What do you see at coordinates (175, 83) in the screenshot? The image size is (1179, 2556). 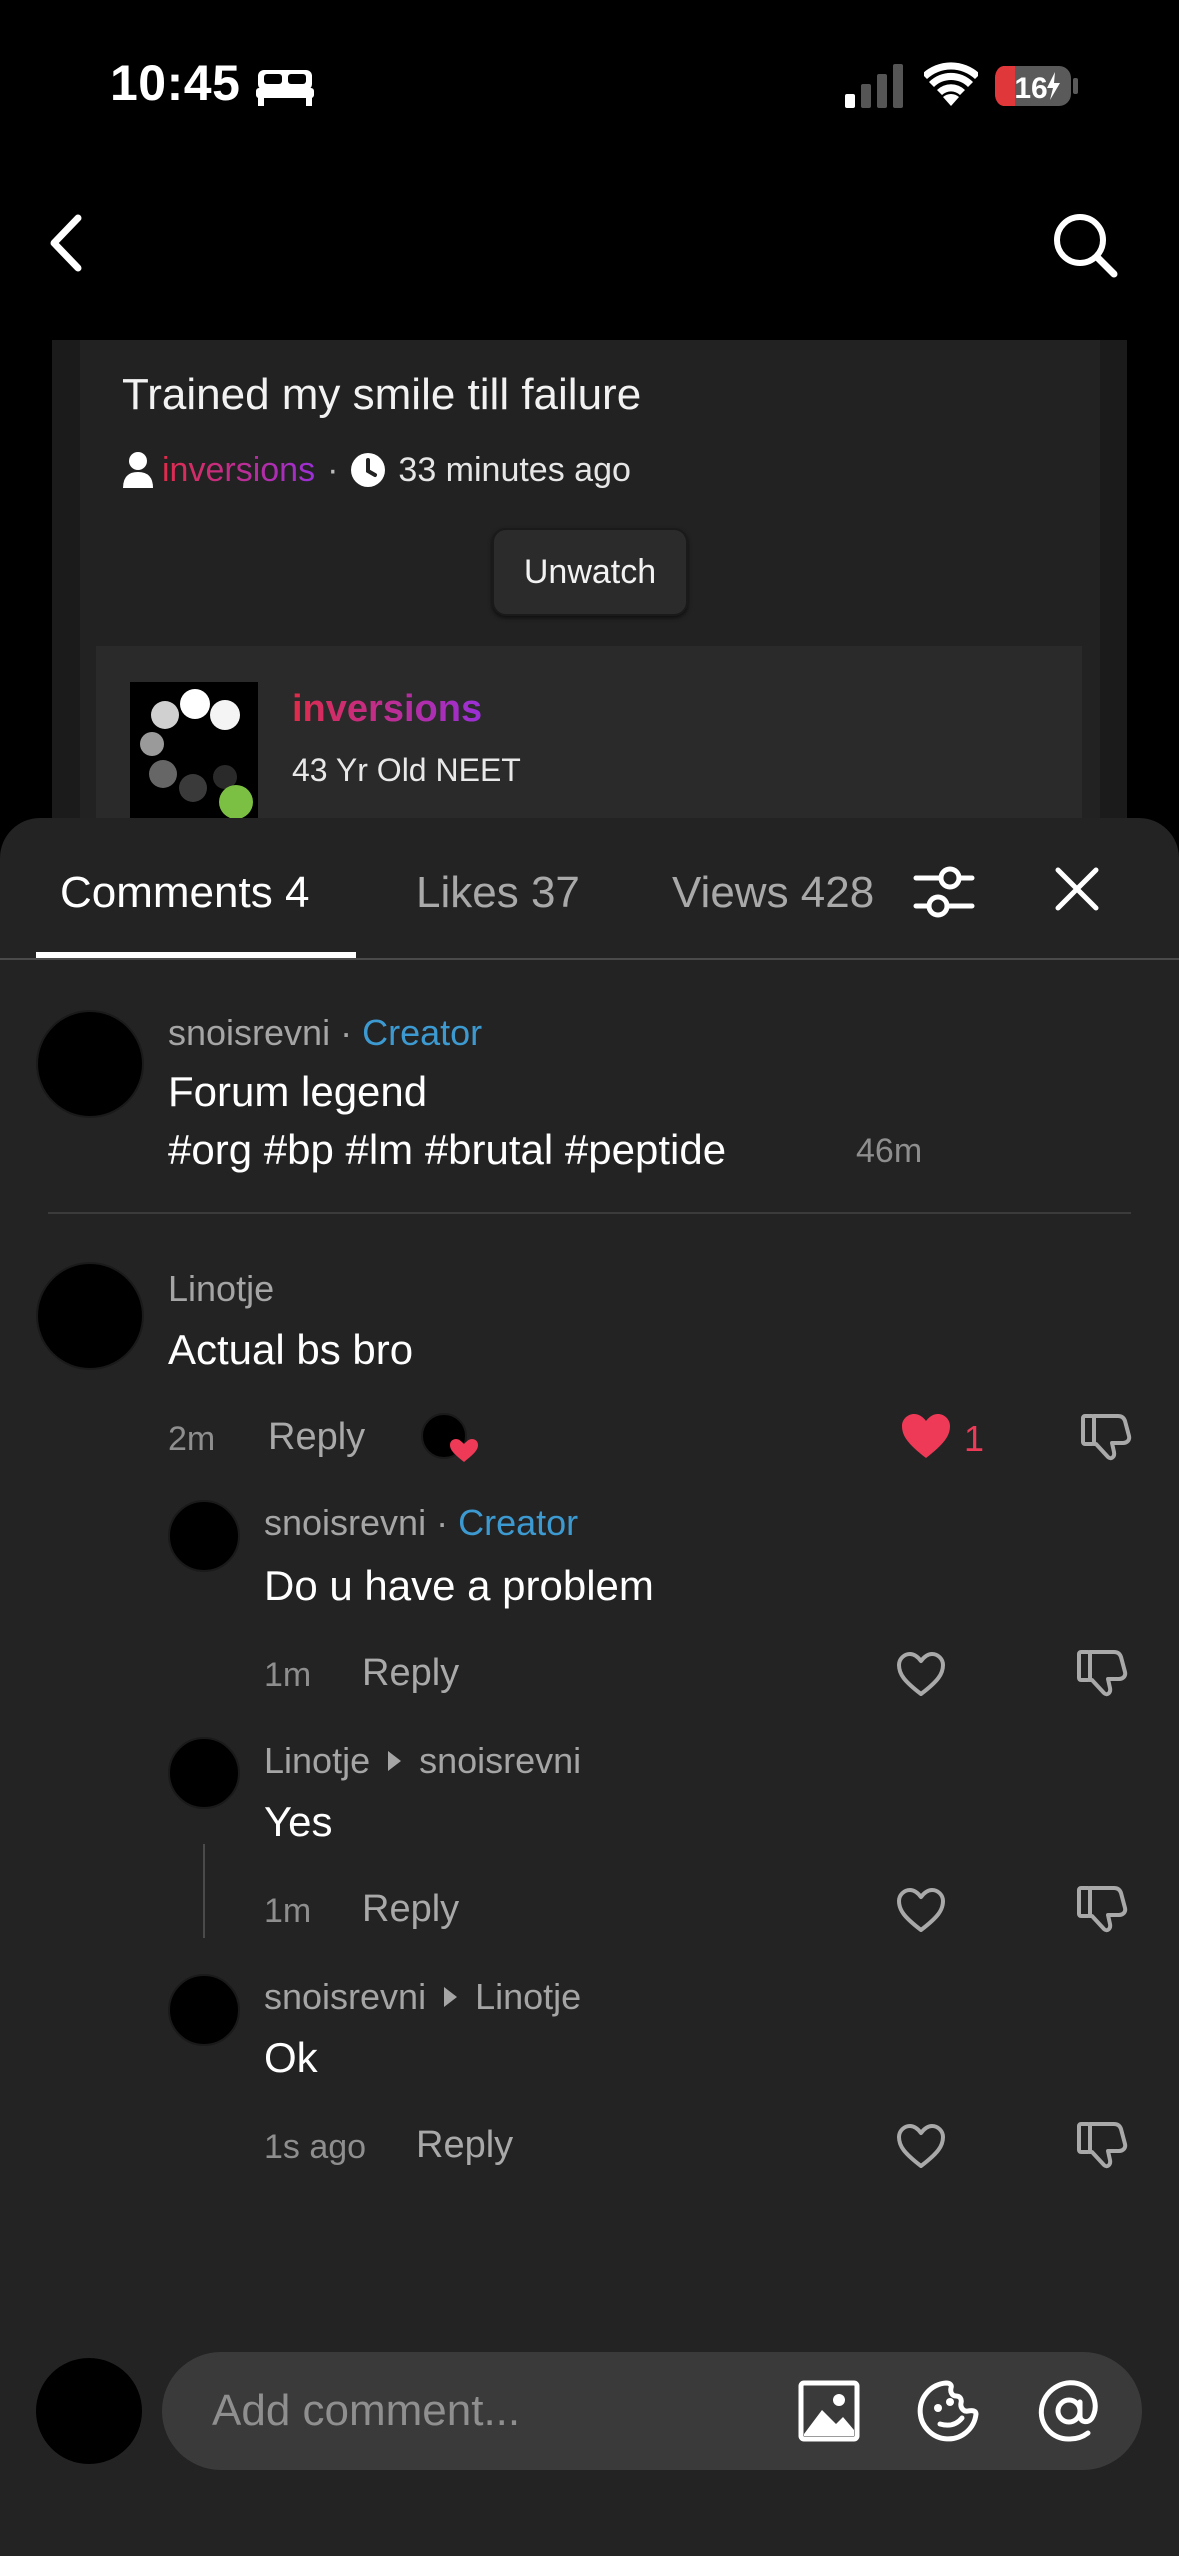 I see `status-time: 10:45` at bounding box center [175, 83].